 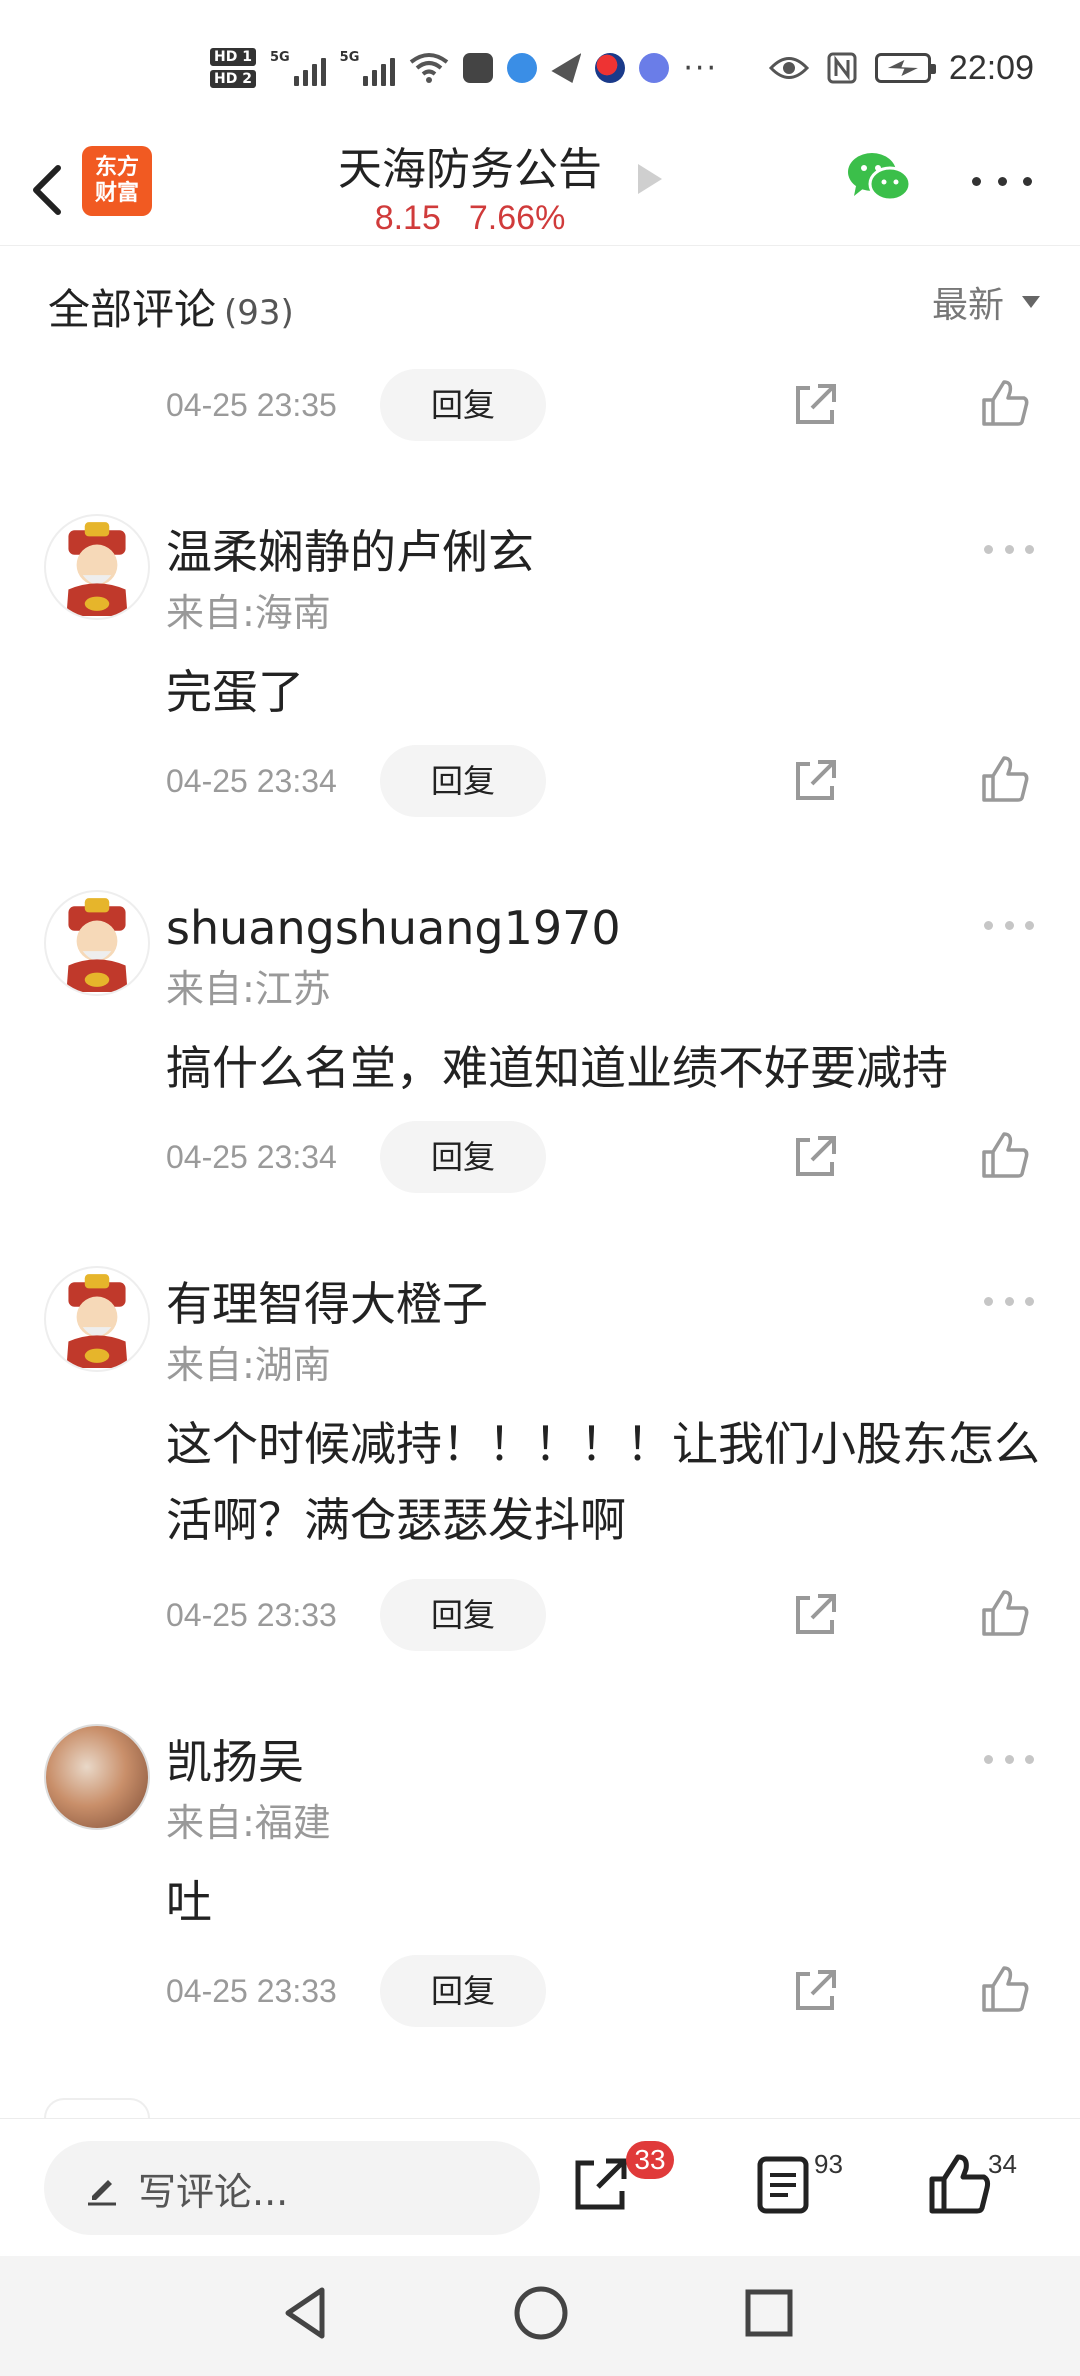 What do you see at coordinates (1002, 2164) in the screenshot?
I see `like-count-label: 34` at bounding box center [1002, 2164].